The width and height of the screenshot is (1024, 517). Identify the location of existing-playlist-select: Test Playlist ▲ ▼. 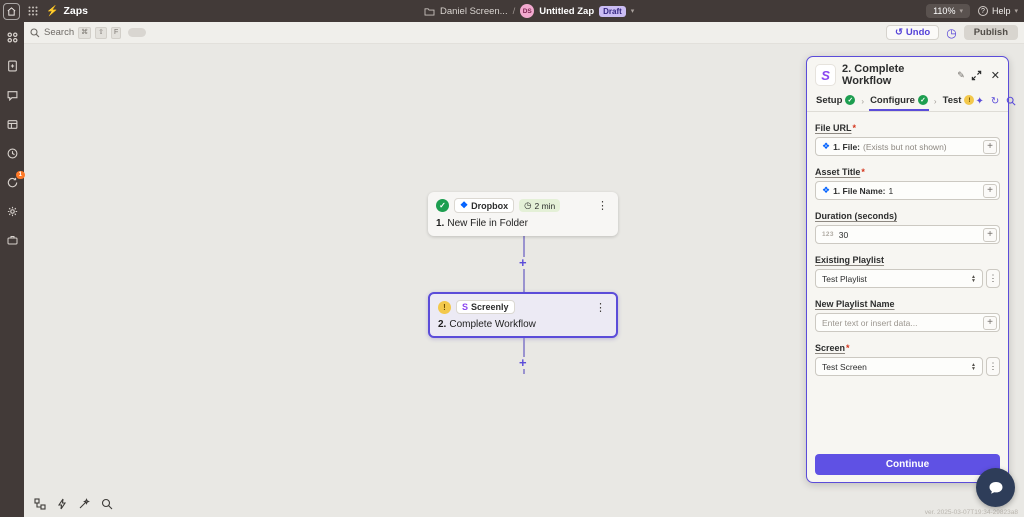
(899, 278).